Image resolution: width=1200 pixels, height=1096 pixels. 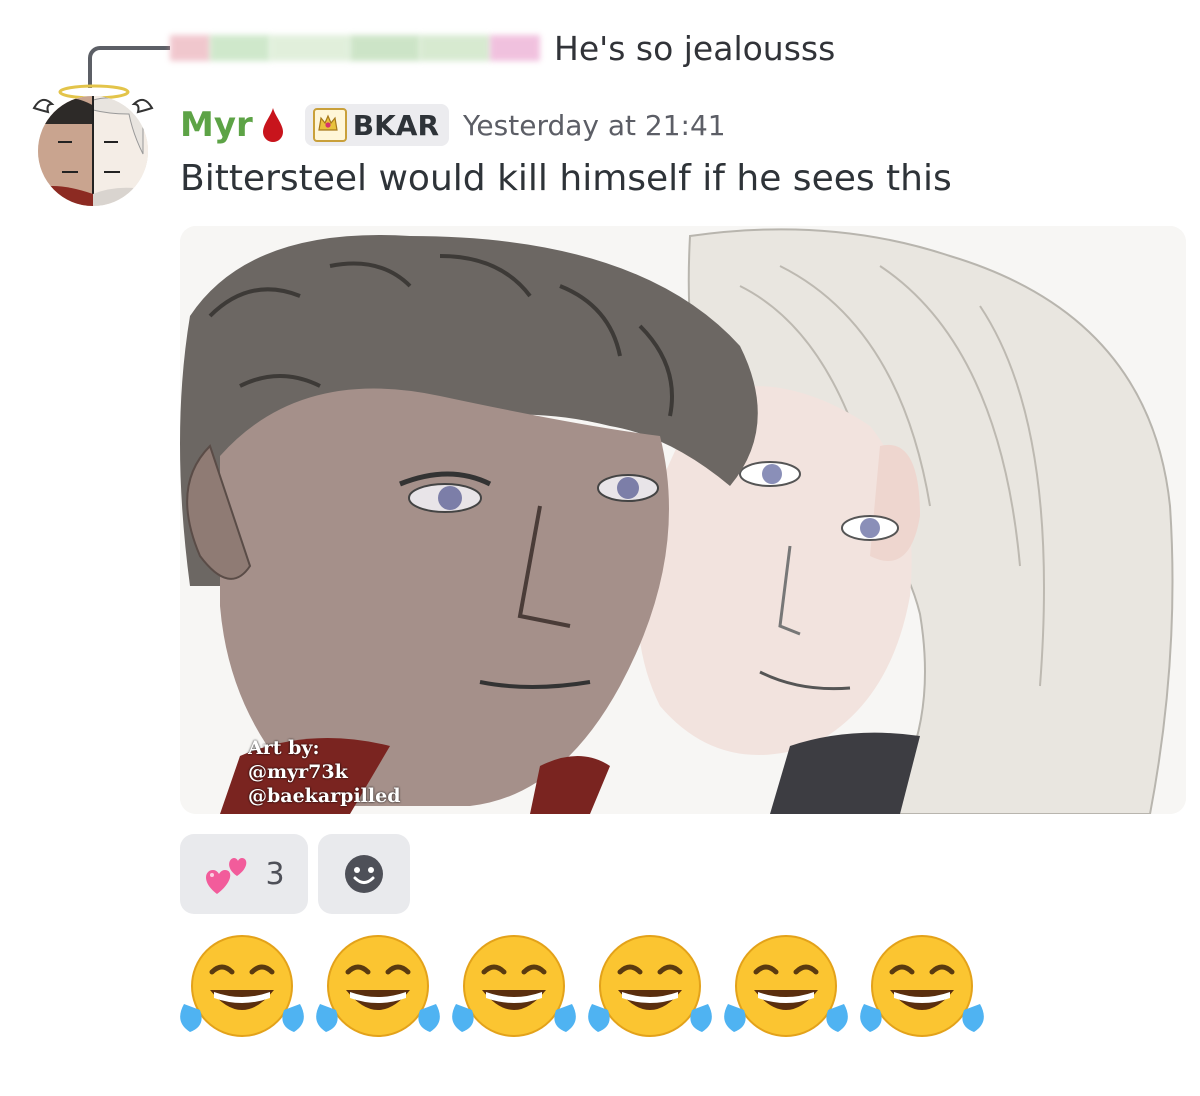 What do you see at coordinates (275, 874) in the screenshot?
I see `reaction-count: 3` at bounding box center [275, 874].